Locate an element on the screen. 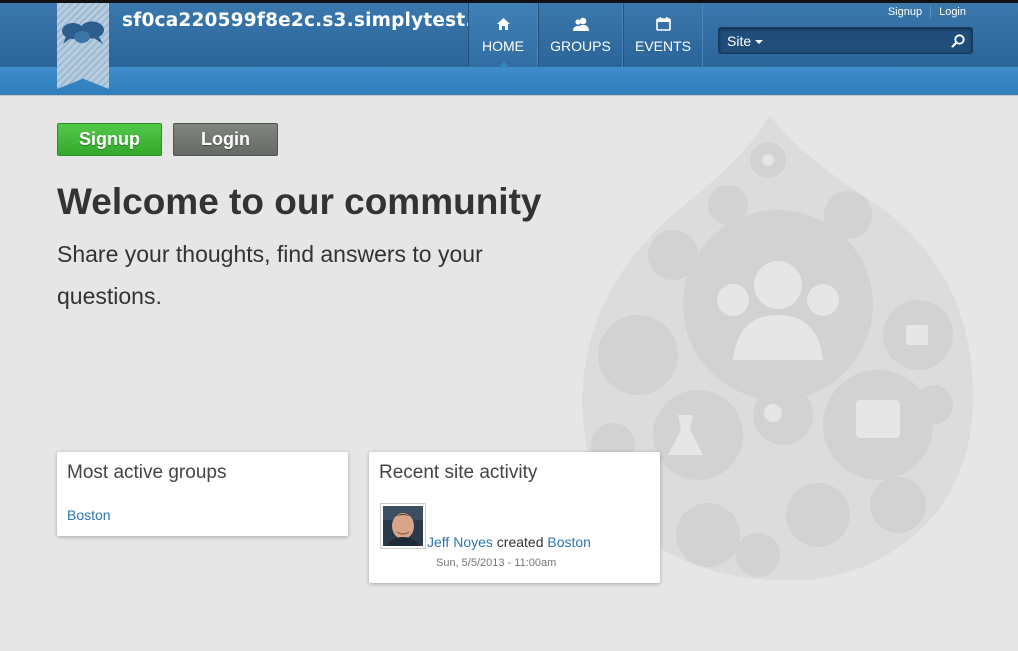  user-avatar-image is located at coordinates (403, 526).